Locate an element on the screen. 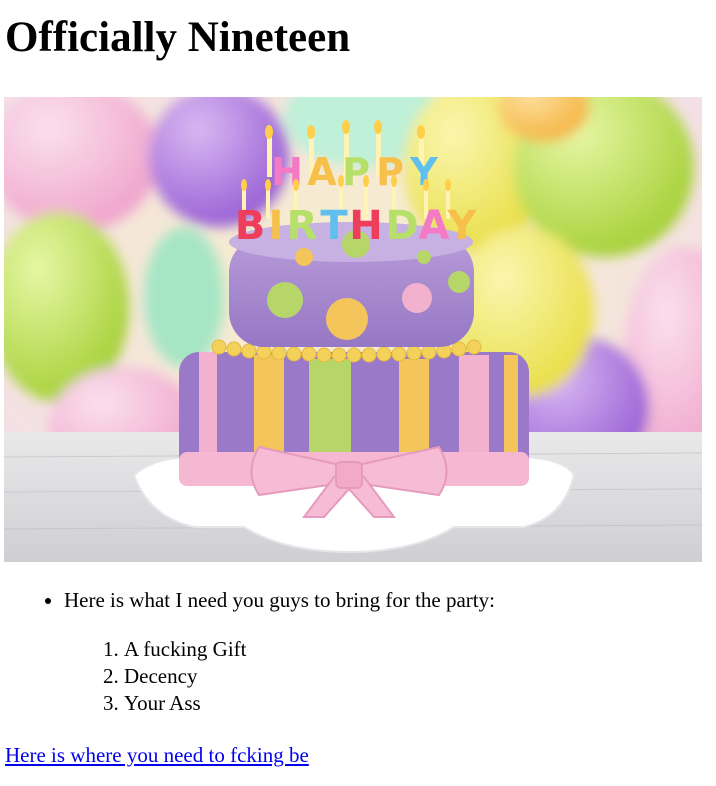  cake-topper-birthday: B I R T H D A Y is located at coordinates (356, 226).